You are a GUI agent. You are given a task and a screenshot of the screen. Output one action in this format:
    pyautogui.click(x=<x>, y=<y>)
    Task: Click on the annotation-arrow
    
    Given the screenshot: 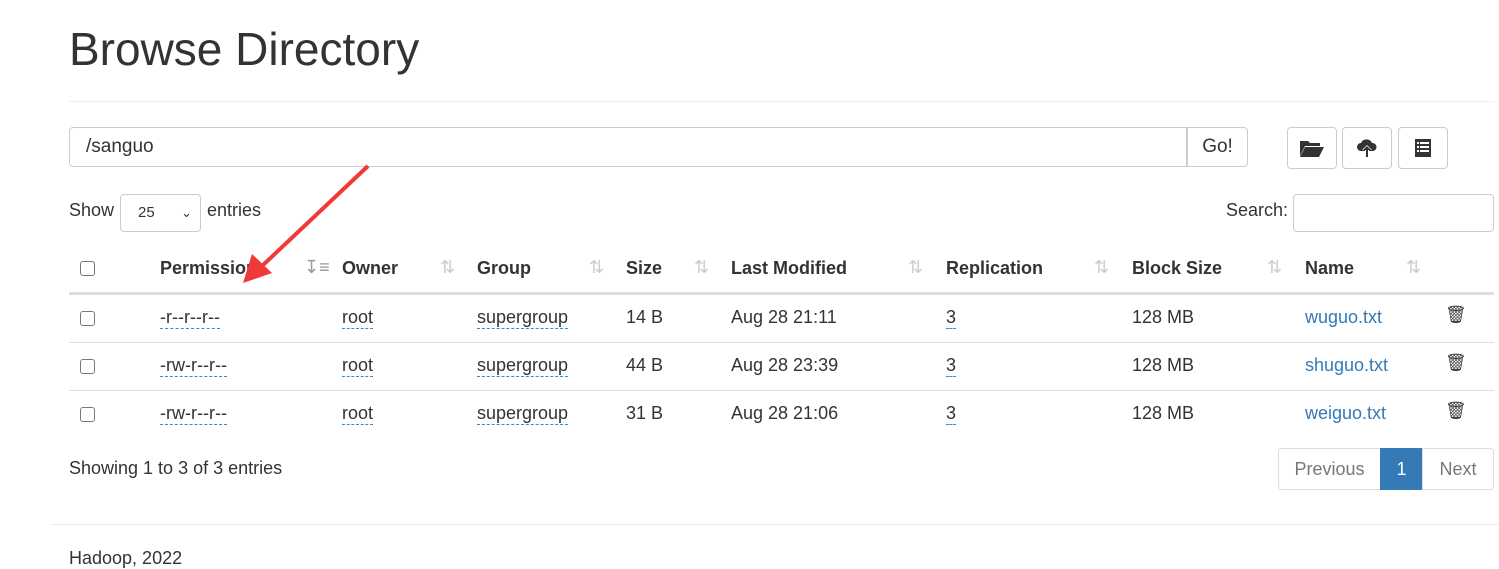 What is the action you would take?
    pyautogui.click(x=306, y=223)
    